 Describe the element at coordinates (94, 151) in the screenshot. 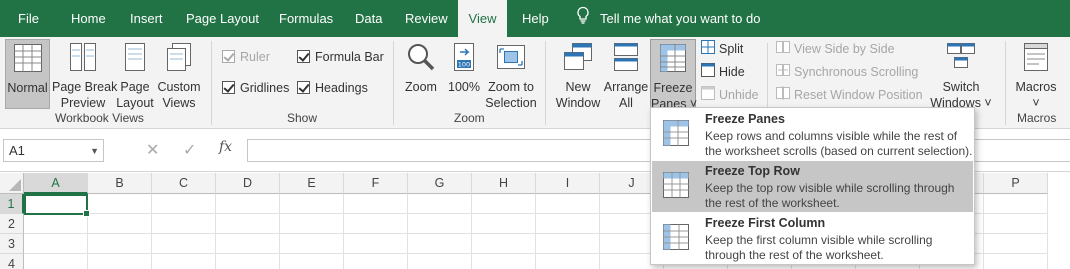

I see `chevron-down-icon: ▼` at that location.